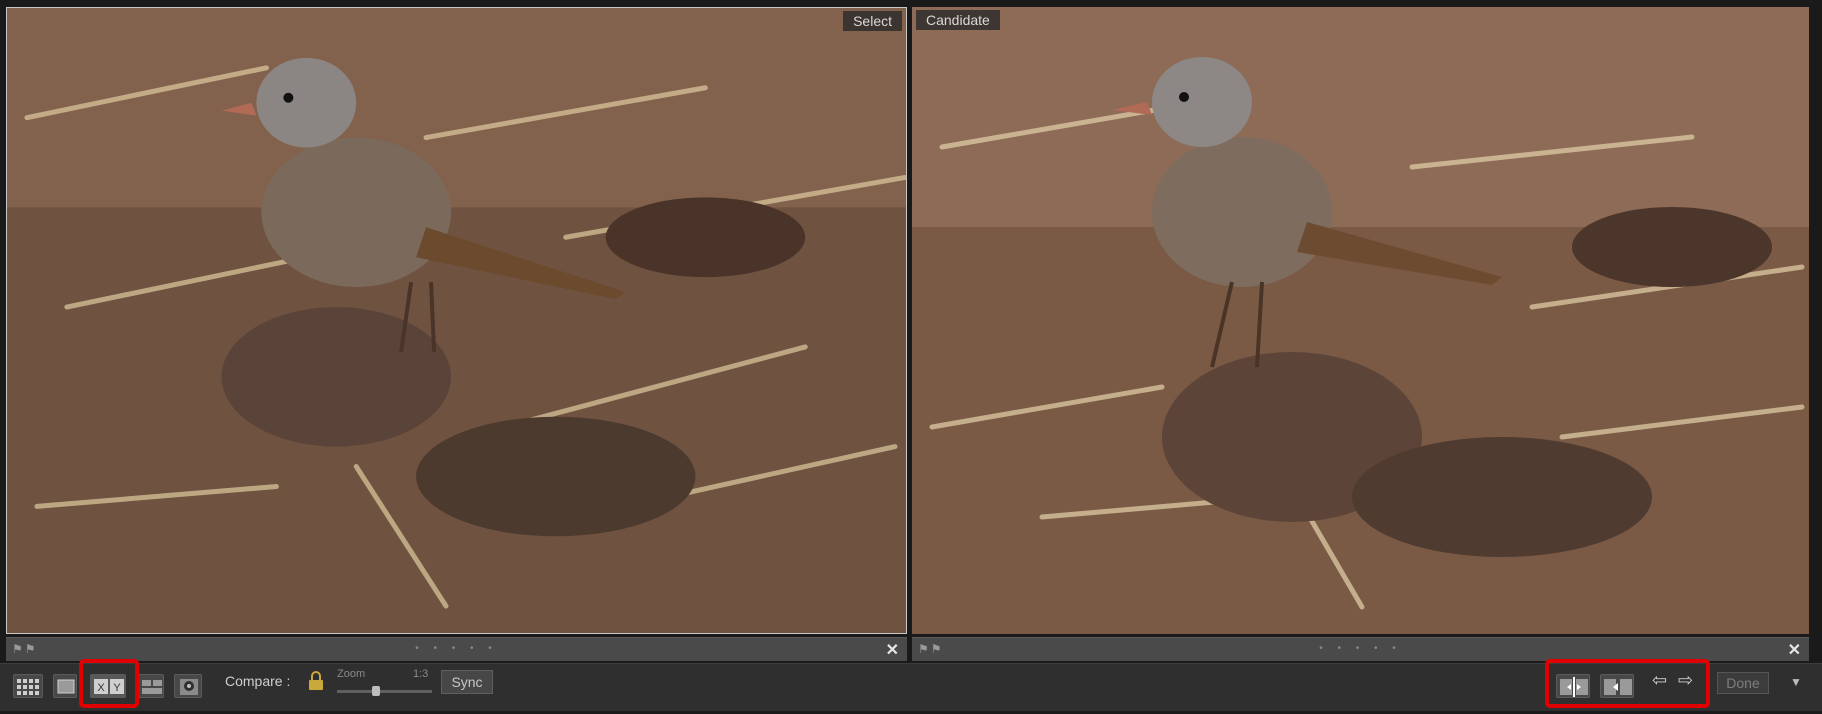 The image size is (1822, 714). Describe the element at coordinates (1743, 683) in the screenshot. I see `done-button: Done` at that location.